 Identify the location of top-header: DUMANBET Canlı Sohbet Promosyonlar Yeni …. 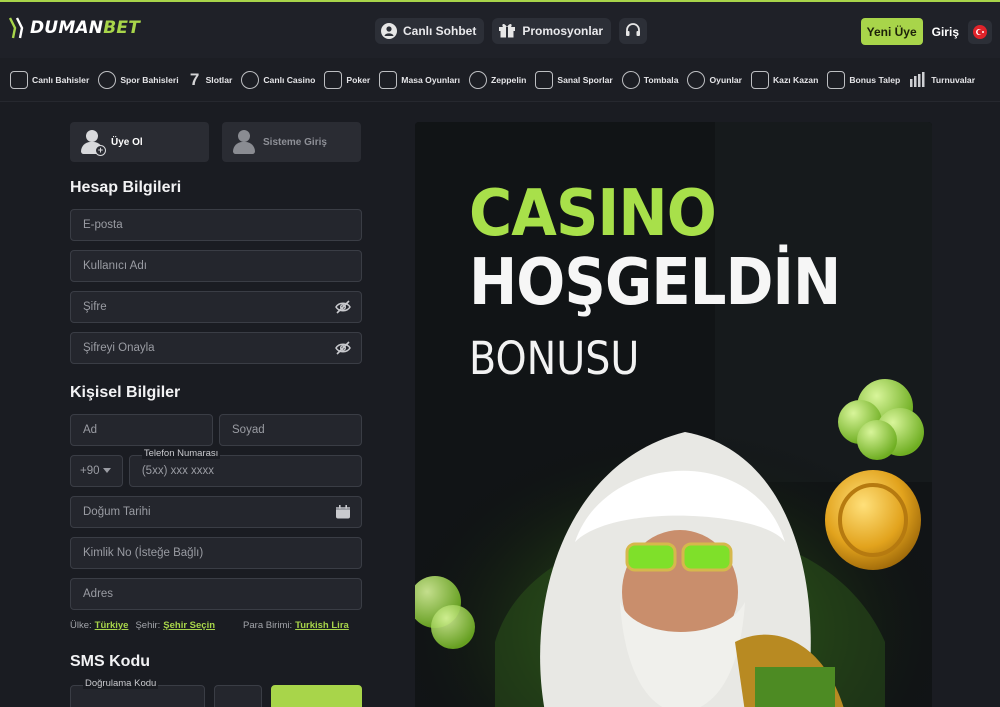
(500, 29).